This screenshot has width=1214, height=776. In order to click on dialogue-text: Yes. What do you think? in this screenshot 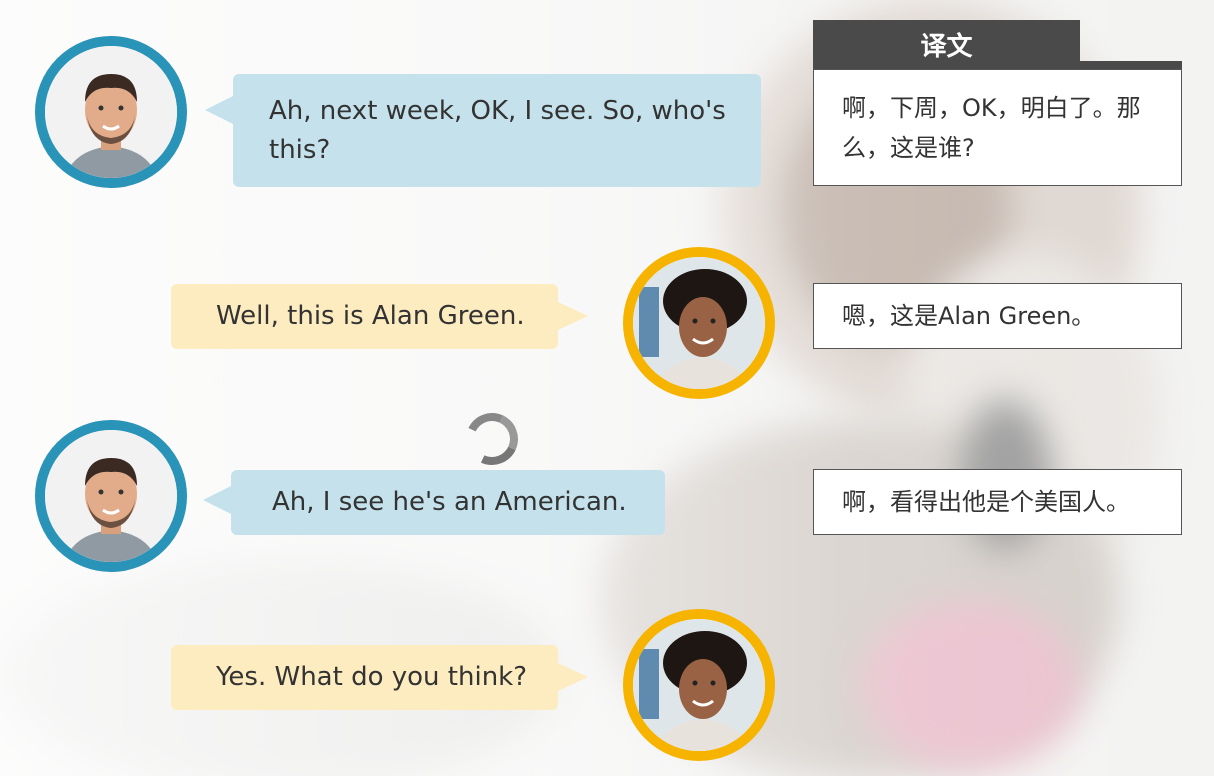, I will do `click(372, 677)`.